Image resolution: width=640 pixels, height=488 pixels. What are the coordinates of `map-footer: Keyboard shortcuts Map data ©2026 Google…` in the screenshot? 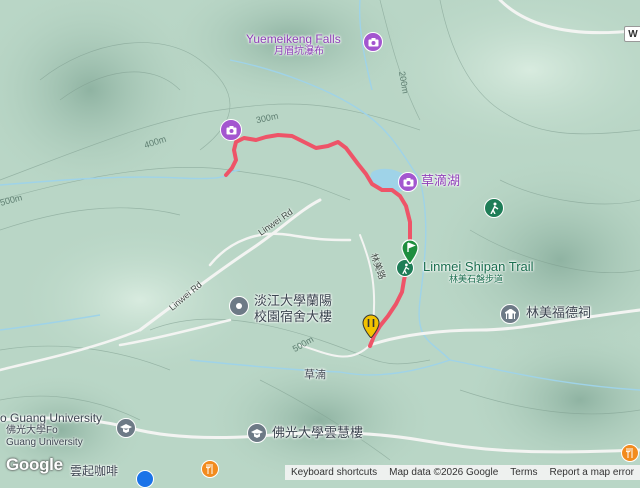 It's located at (462, 472).